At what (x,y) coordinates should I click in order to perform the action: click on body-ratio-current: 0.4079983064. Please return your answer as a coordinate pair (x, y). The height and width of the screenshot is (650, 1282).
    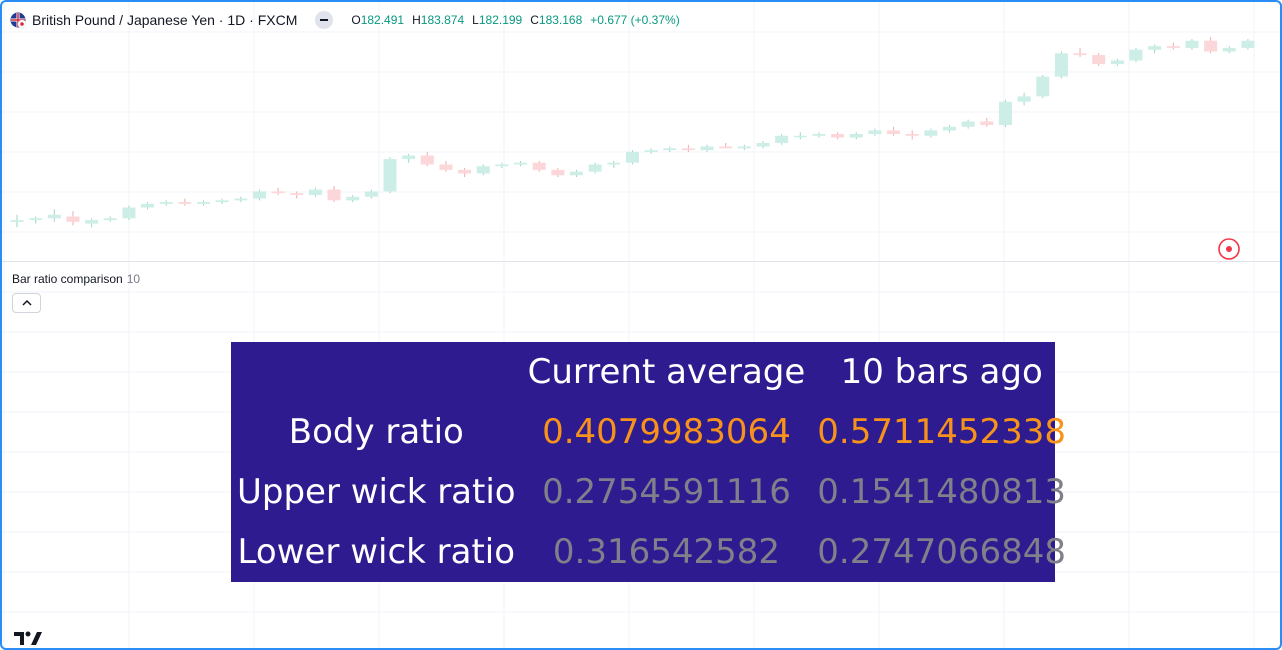
    Looking at the image, I should click on (666, 432).